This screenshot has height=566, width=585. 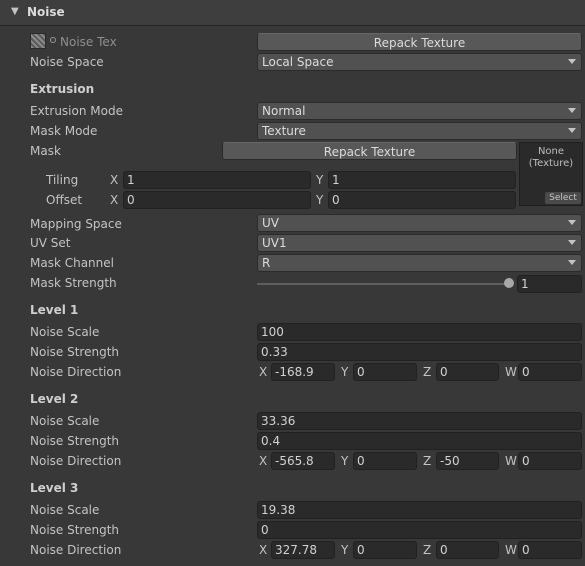 What do you see at coordinates (64, 200) in the screenshot?
I see `offset-label: Offset` at bounding box center [64, 200].